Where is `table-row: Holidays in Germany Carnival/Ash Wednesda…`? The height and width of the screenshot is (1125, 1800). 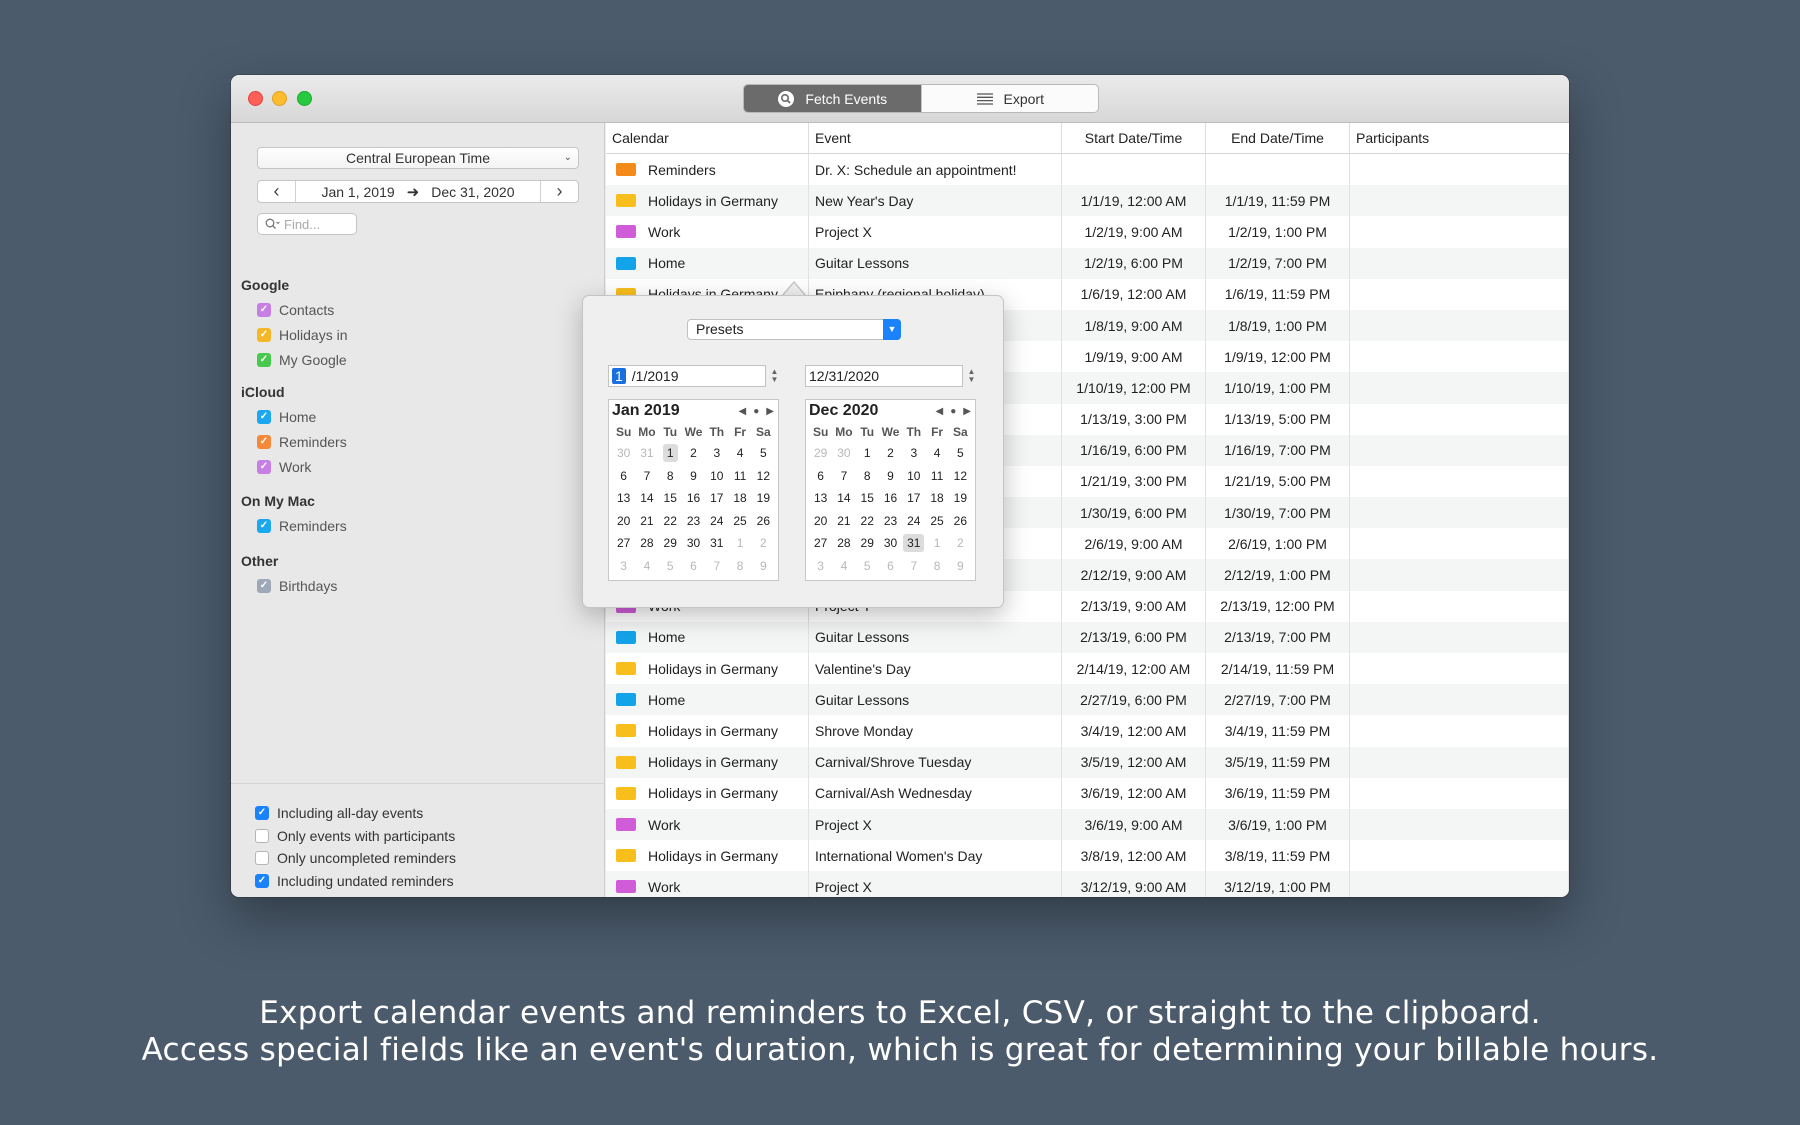
table-row: Holidays in Germany Carnival/Ash Wednesda… is located at coordinates (1087, 793).